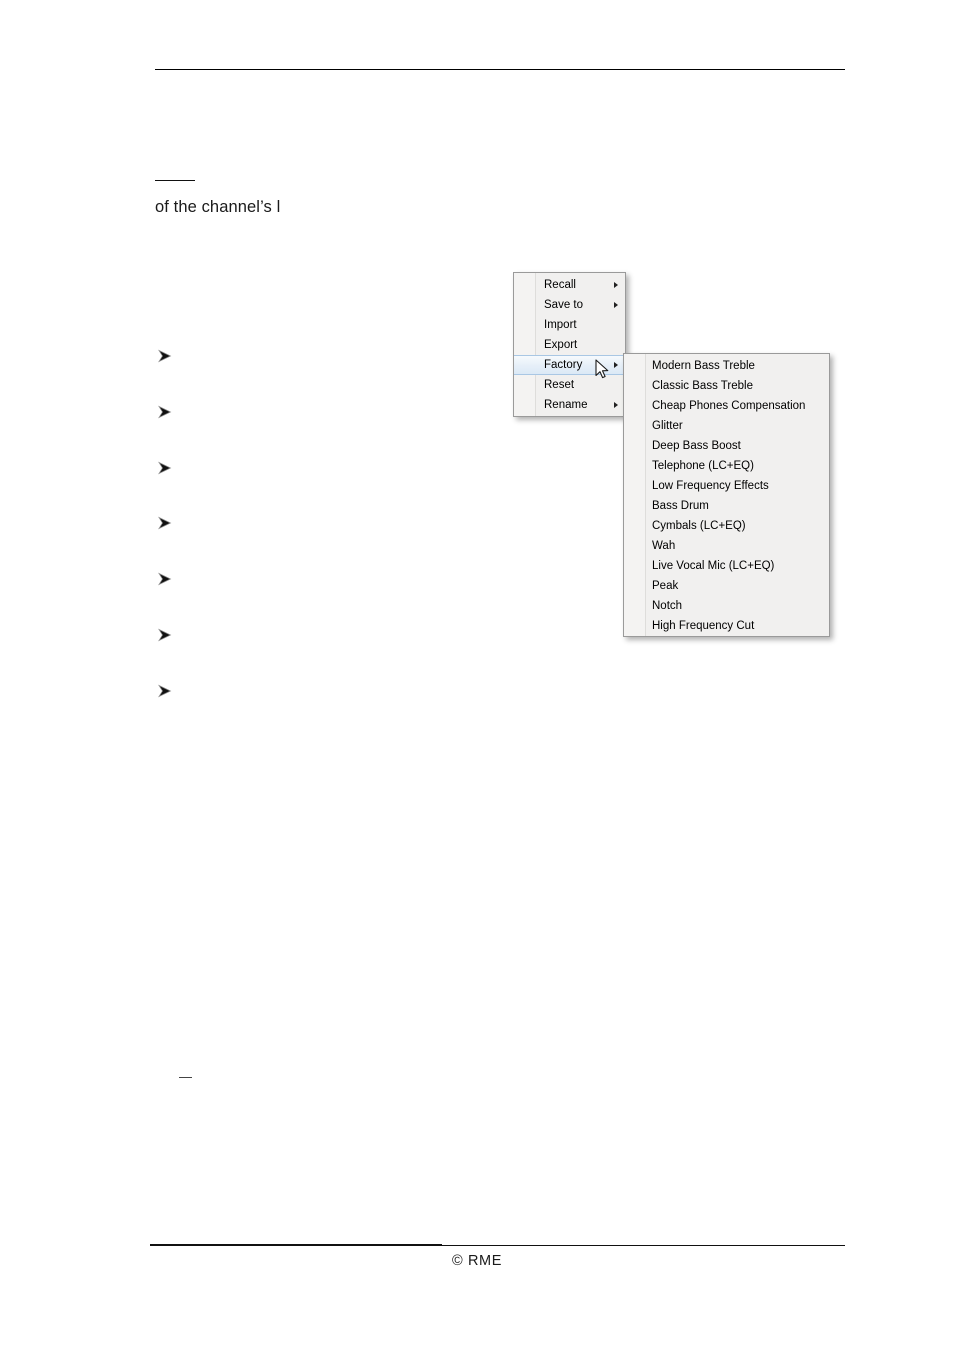 Image resolution: width=954 pixels, height=1350 pixels. I want to click on submenu-item-cheap-phones-compensation: Cheap Phones Compensation, so click(726, 406).